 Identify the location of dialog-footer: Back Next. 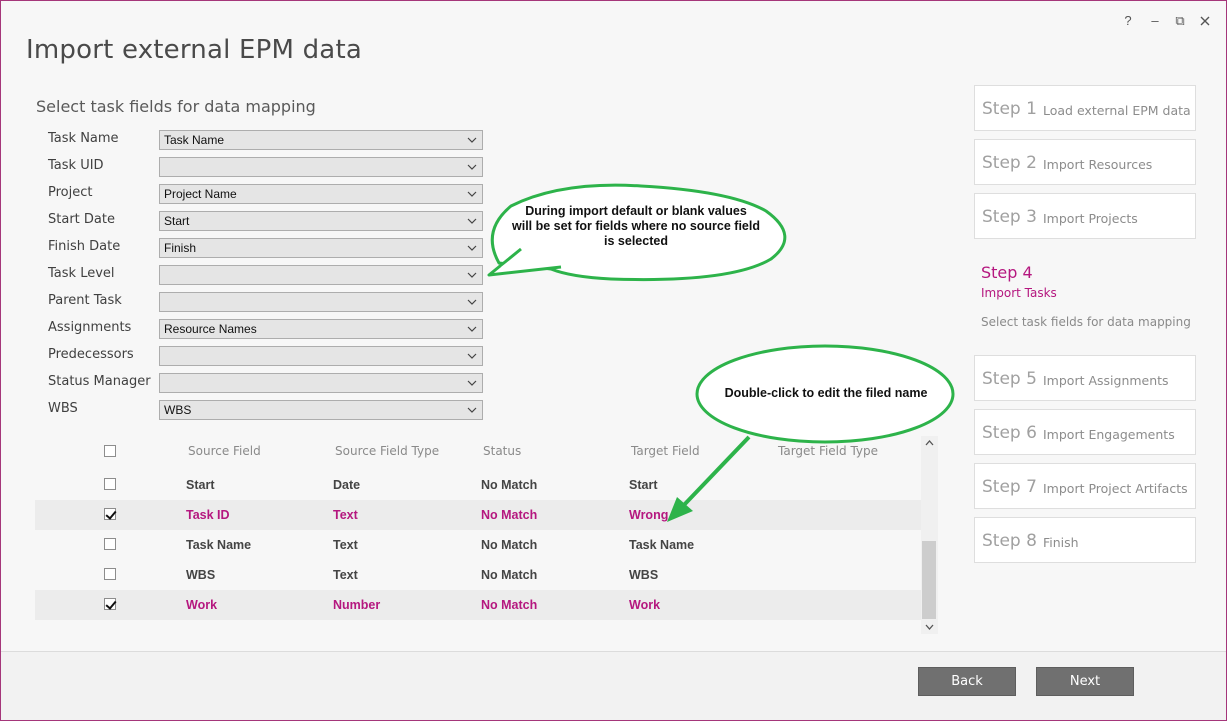
(613, 685).